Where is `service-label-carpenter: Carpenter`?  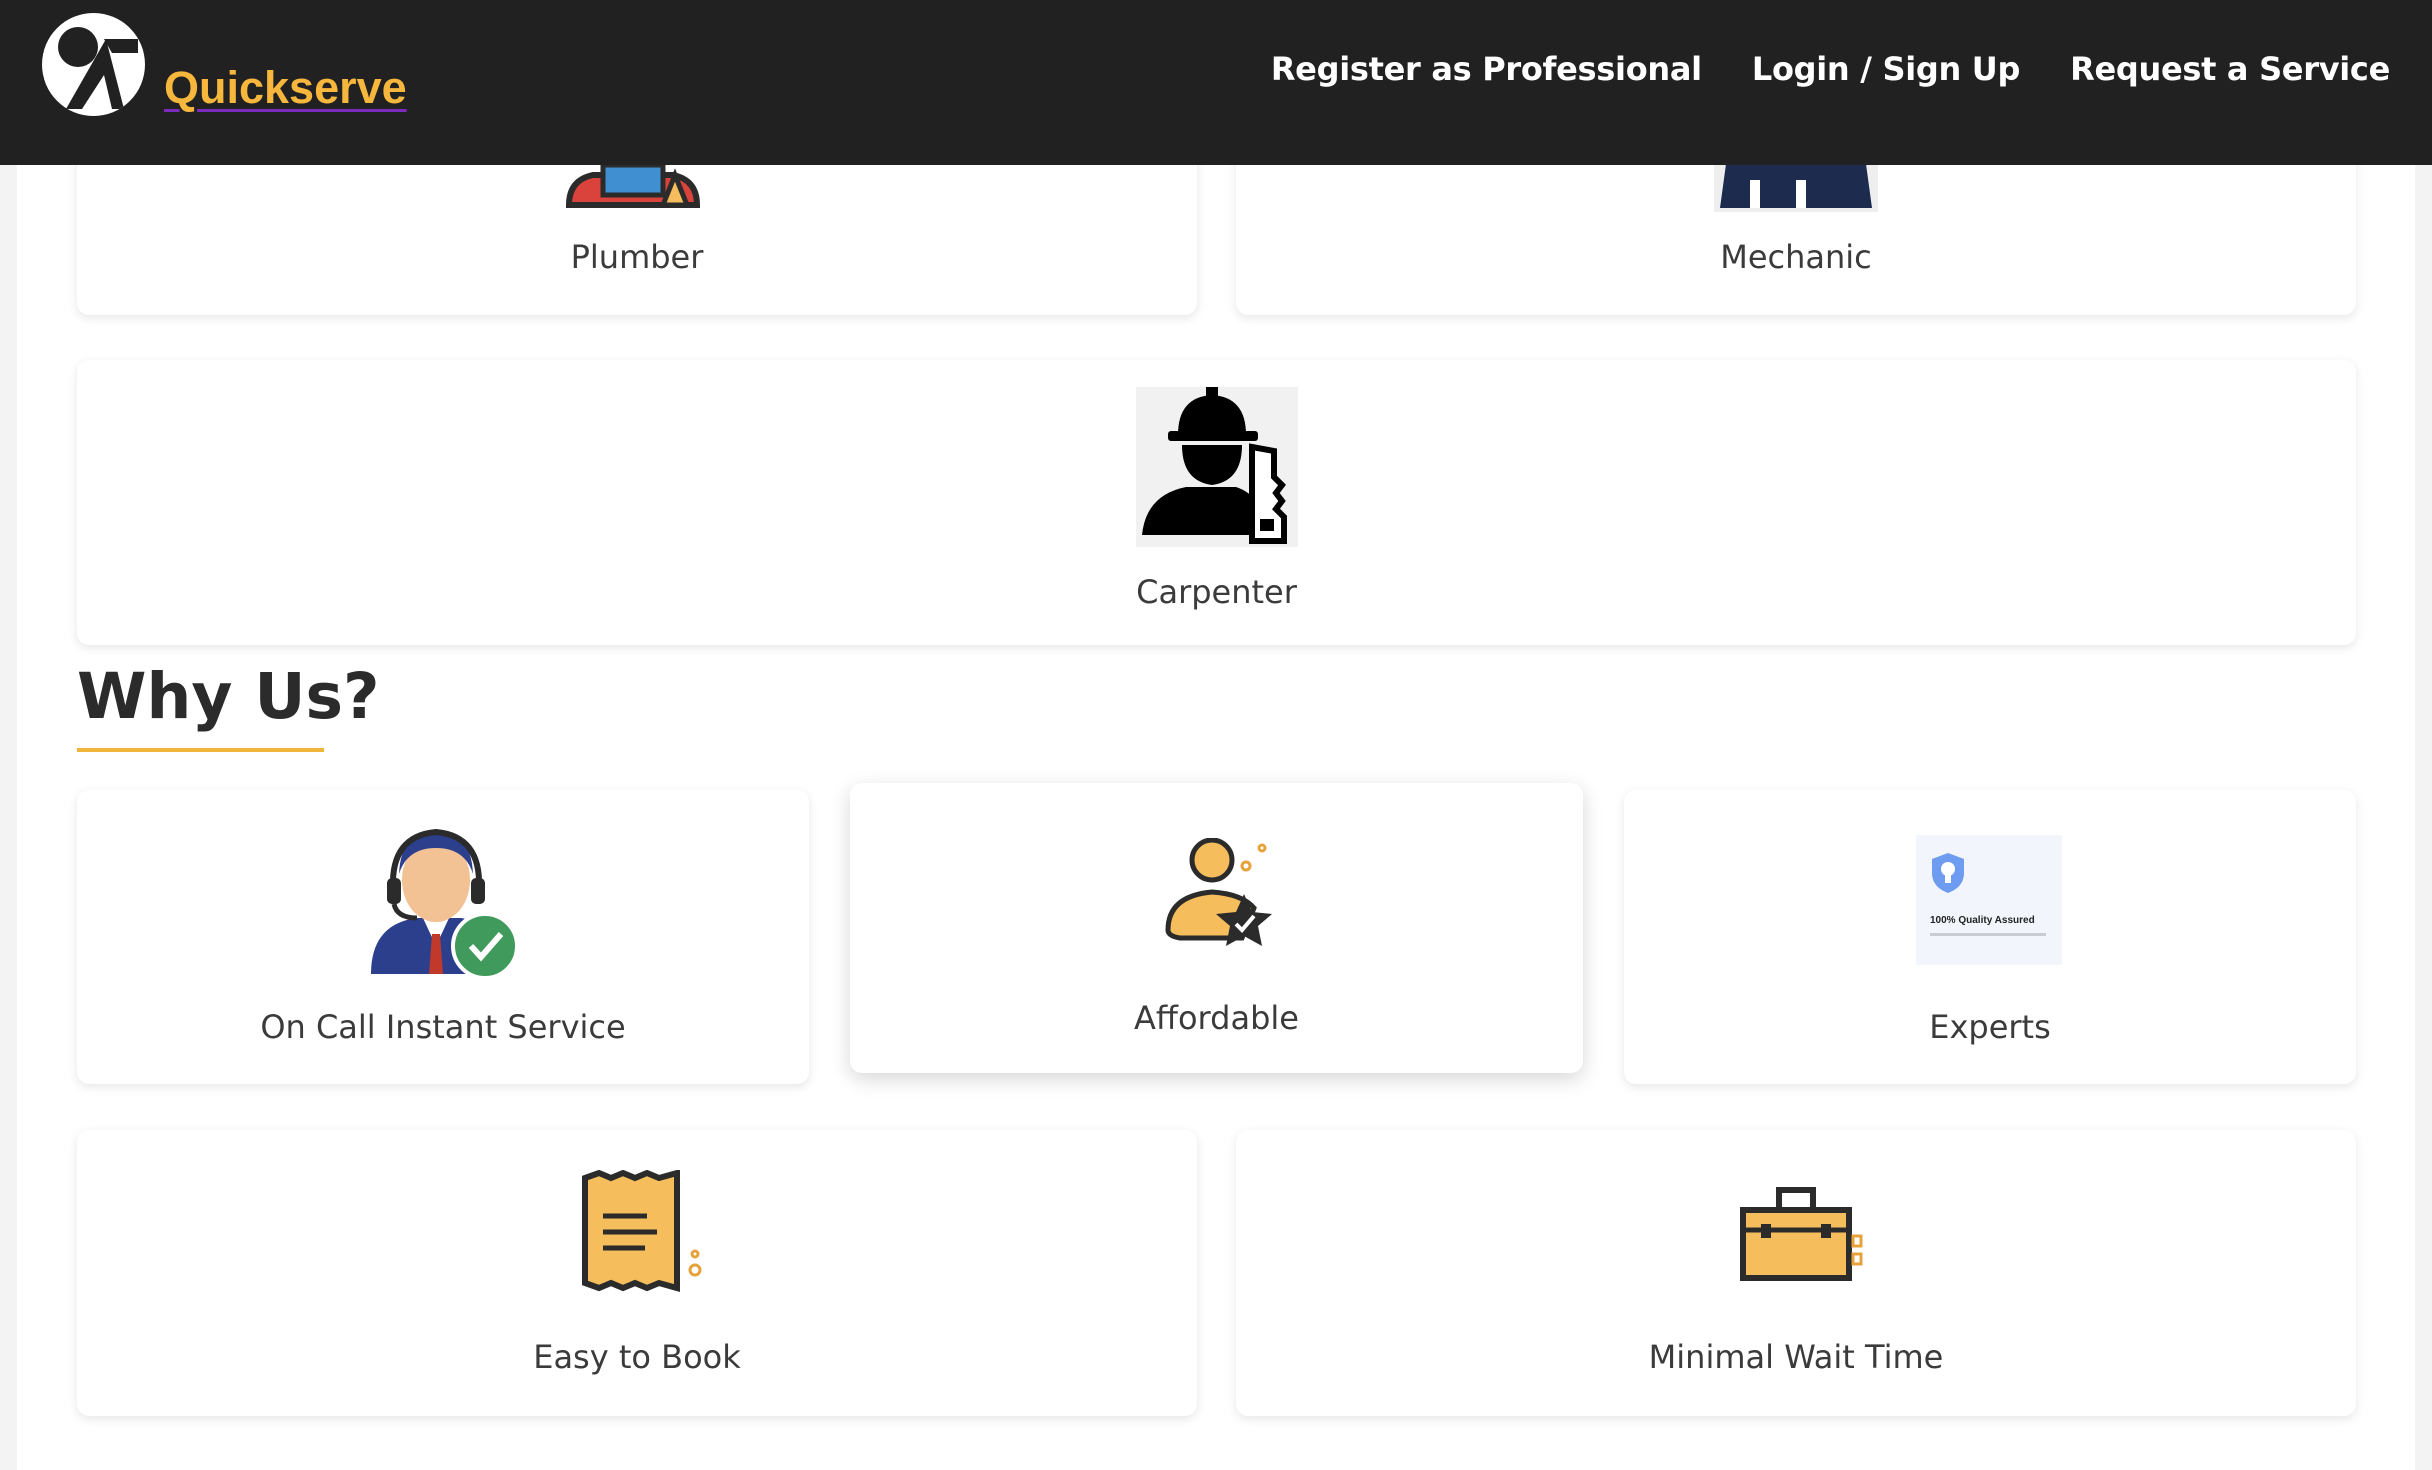 service-label-carpenter: Carpenter is located at coordinates (1216, 592).